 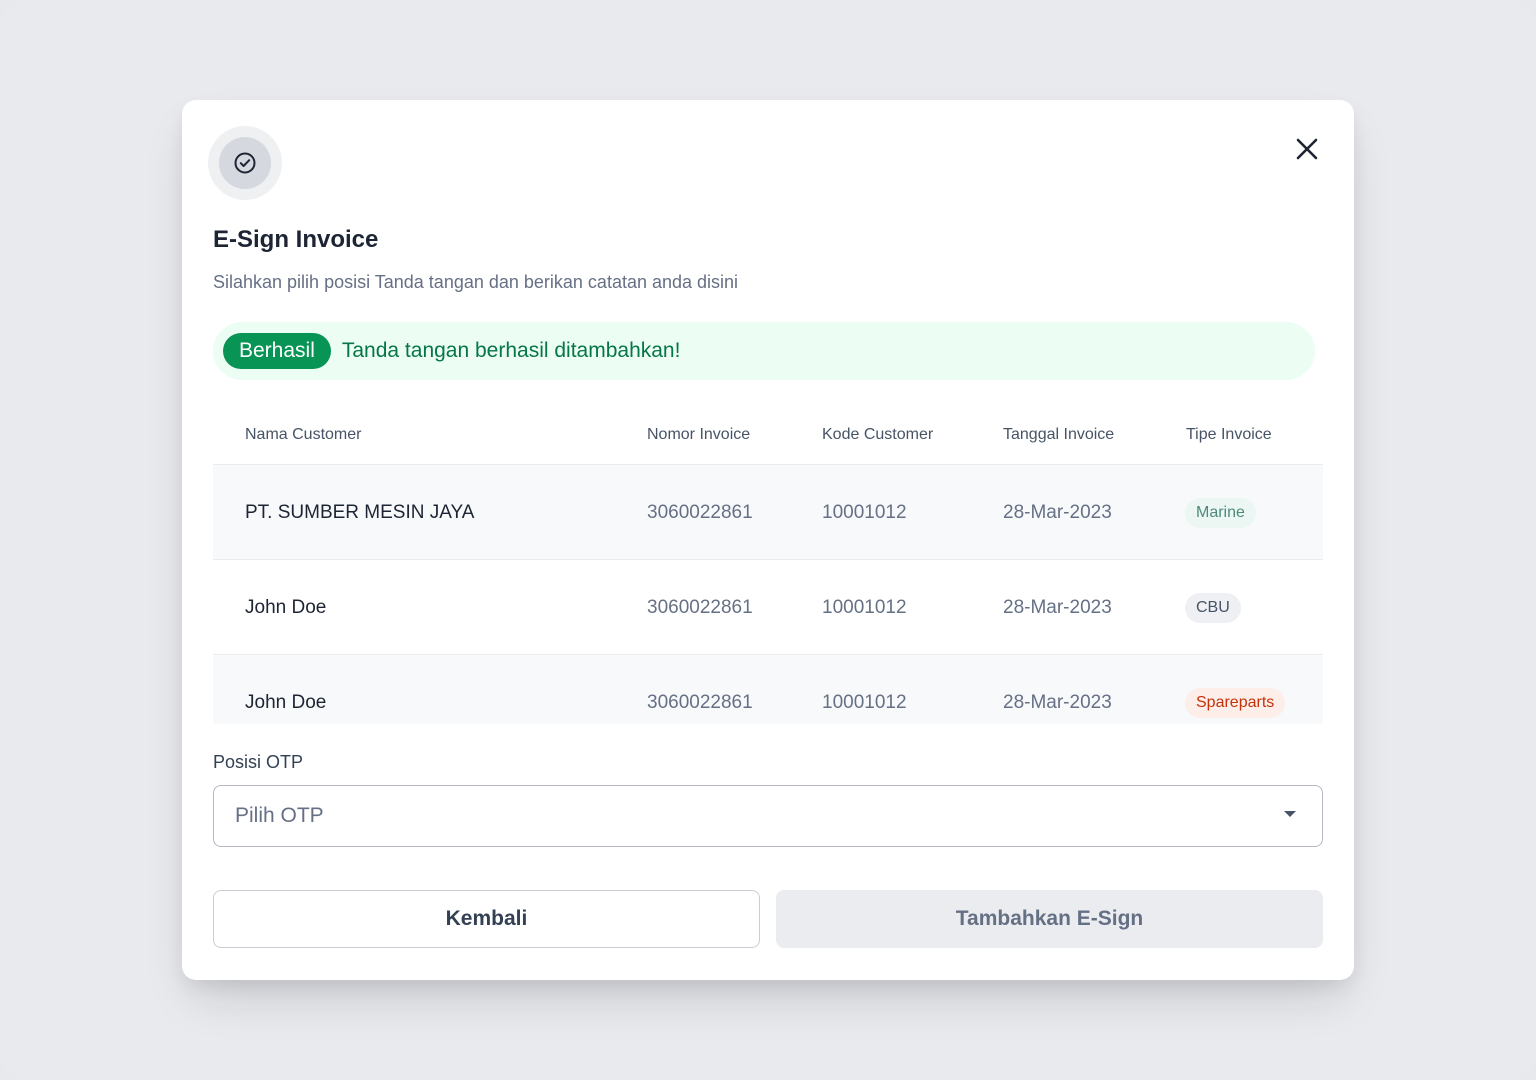 What do you see at coordinates (277, 351) in the screenshot?
I see `success-badge: Berhasil` at bounding box center [277, 351].